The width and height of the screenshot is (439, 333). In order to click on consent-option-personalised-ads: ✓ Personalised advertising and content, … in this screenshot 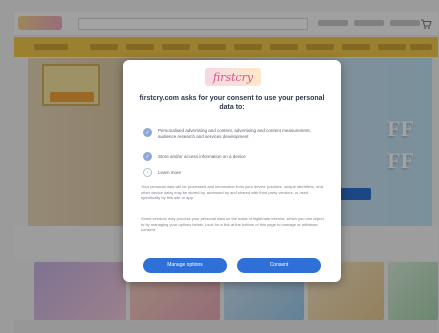, I will do `click(233, 134)`.